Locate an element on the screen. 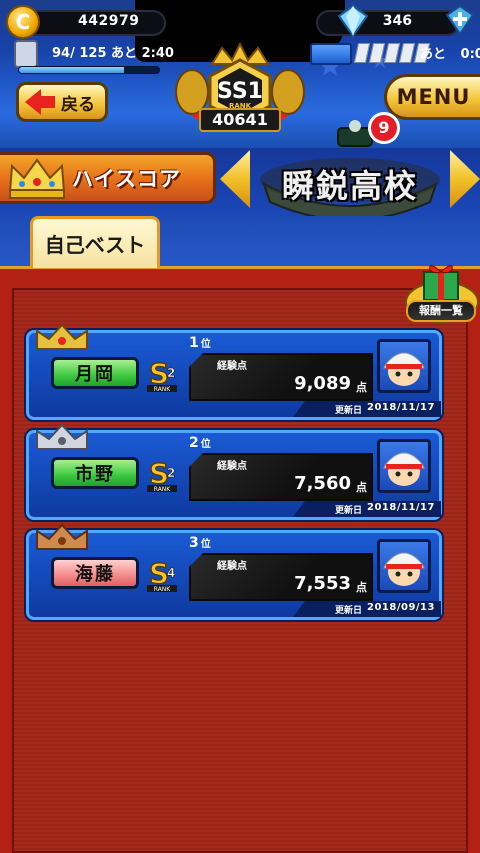 Image resolution: width=480 pixels, height=853 pixels. back-button: 戻る is located at coordinates (62, 102).